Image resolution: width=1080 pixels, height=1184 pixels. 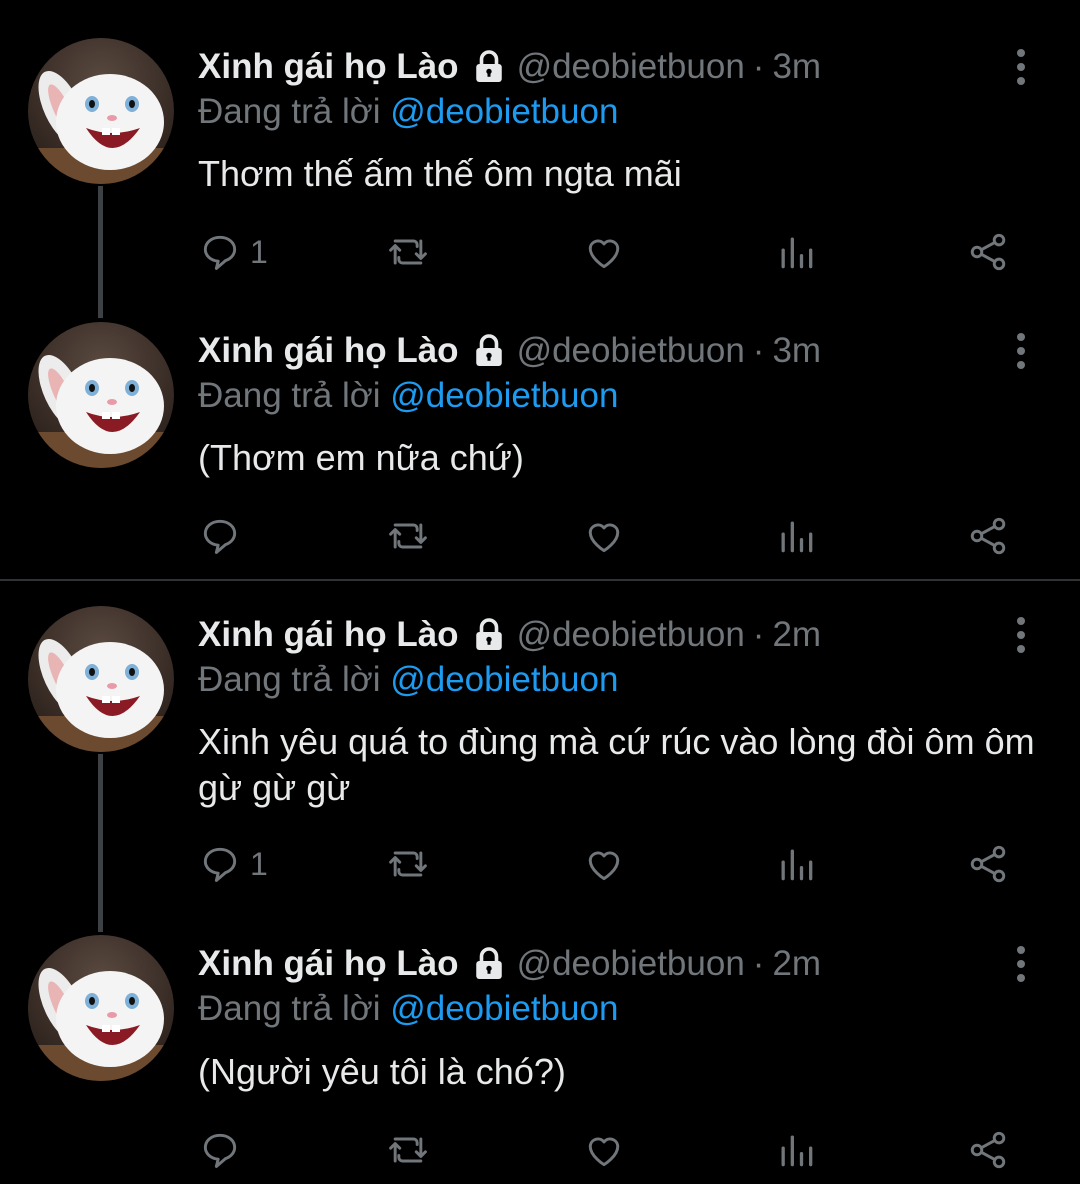 I want to click on tweet-text: (Người yêu tôi là chó?), so click(x=382, y=1071).